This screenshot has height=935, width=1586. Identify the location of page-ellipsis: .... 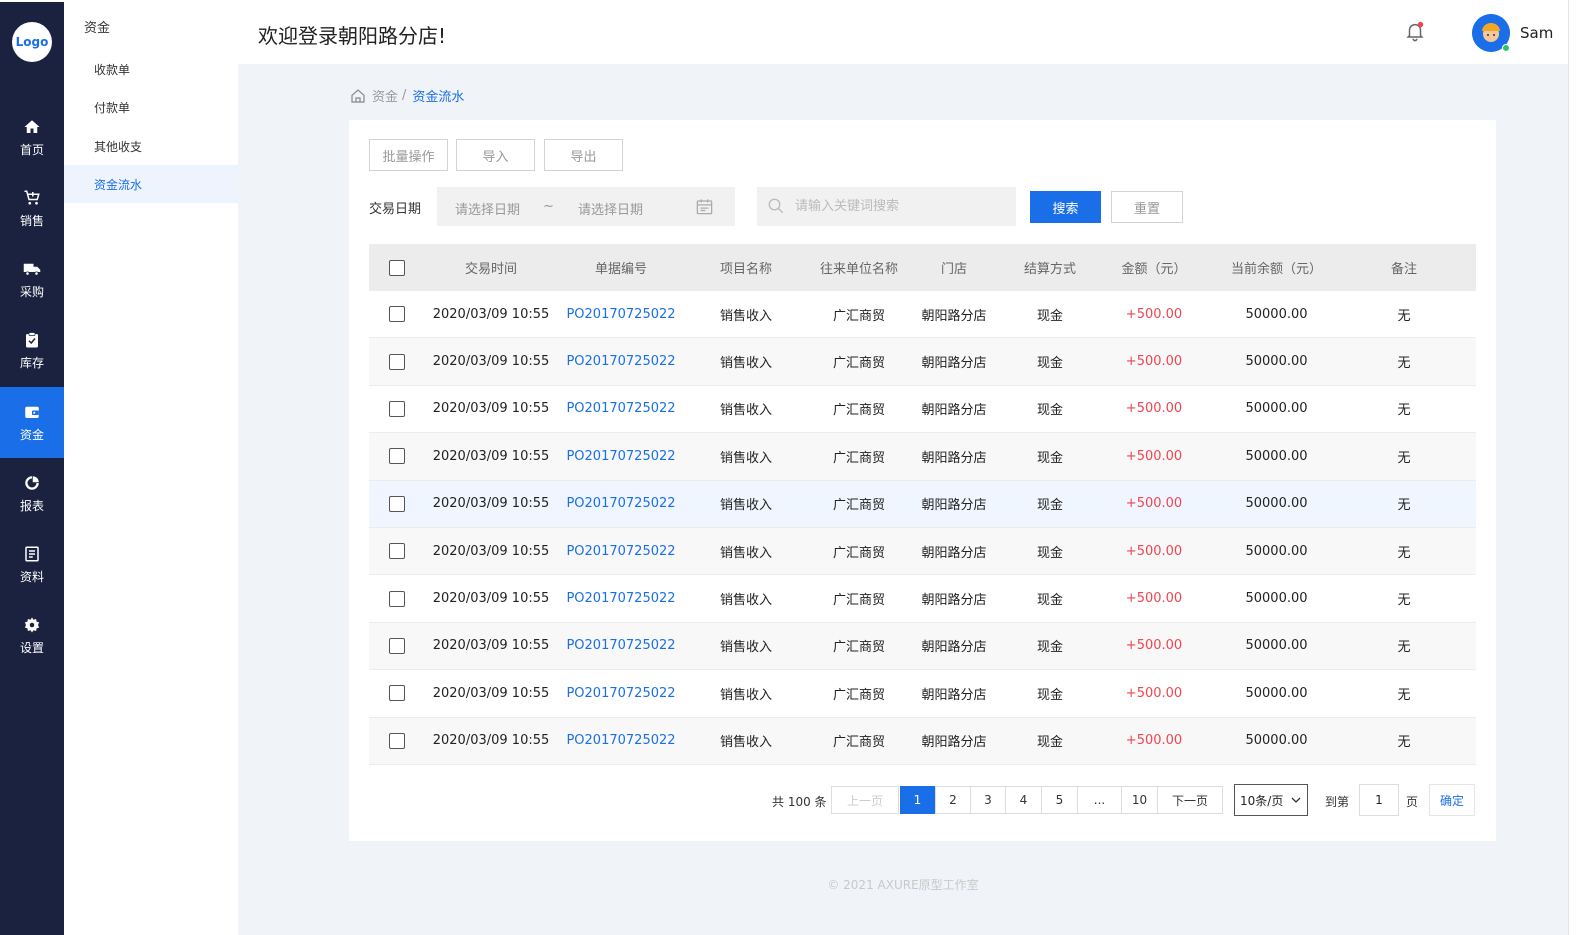
(1099, 800).